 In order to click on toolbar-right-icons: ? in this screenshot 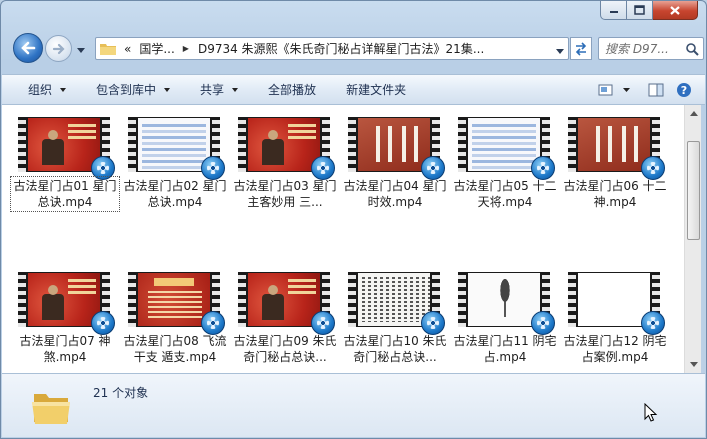, I will do `click(640, 90)`.